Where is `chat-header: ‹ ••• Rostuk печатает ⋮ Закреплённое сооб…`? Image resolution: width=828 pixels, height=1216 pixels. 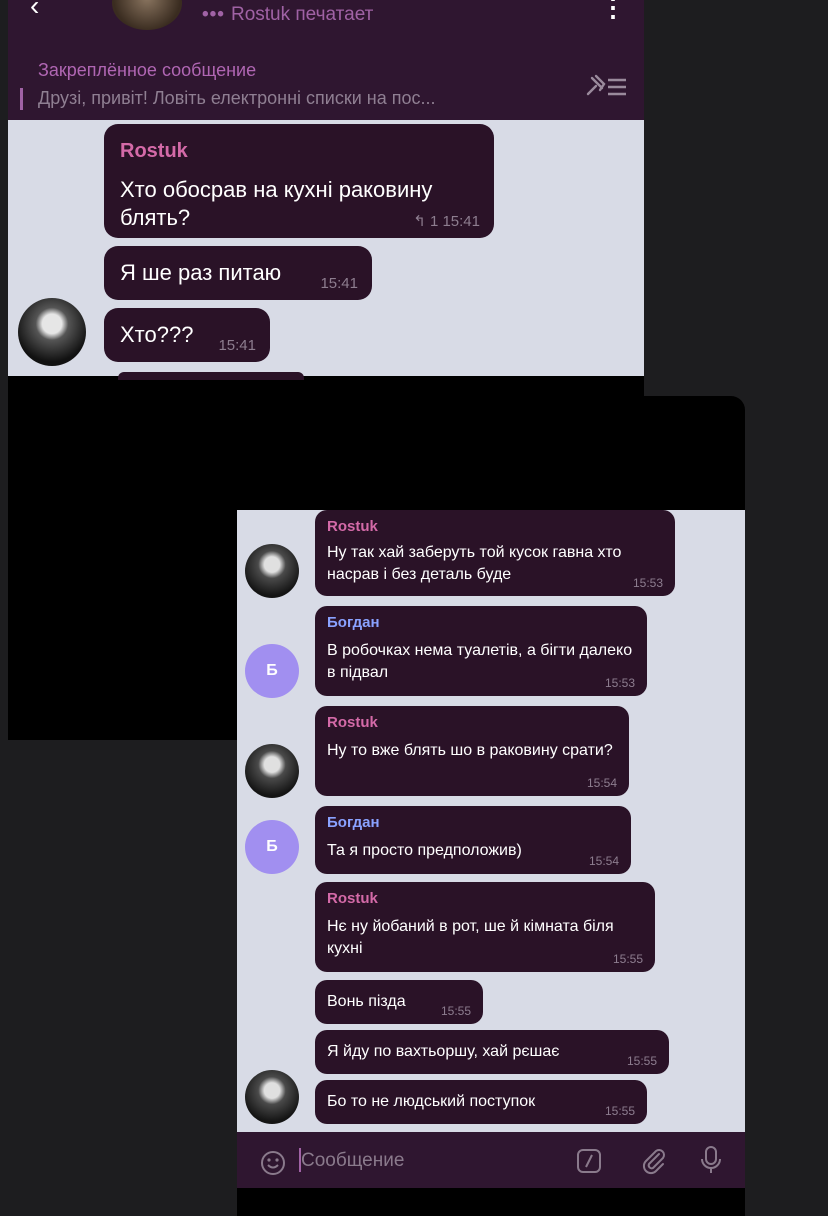 chat-header: ‹ ••• Rostuk печатает ⋮ Закреплённое сооб… is located at coordinates (326, 60).